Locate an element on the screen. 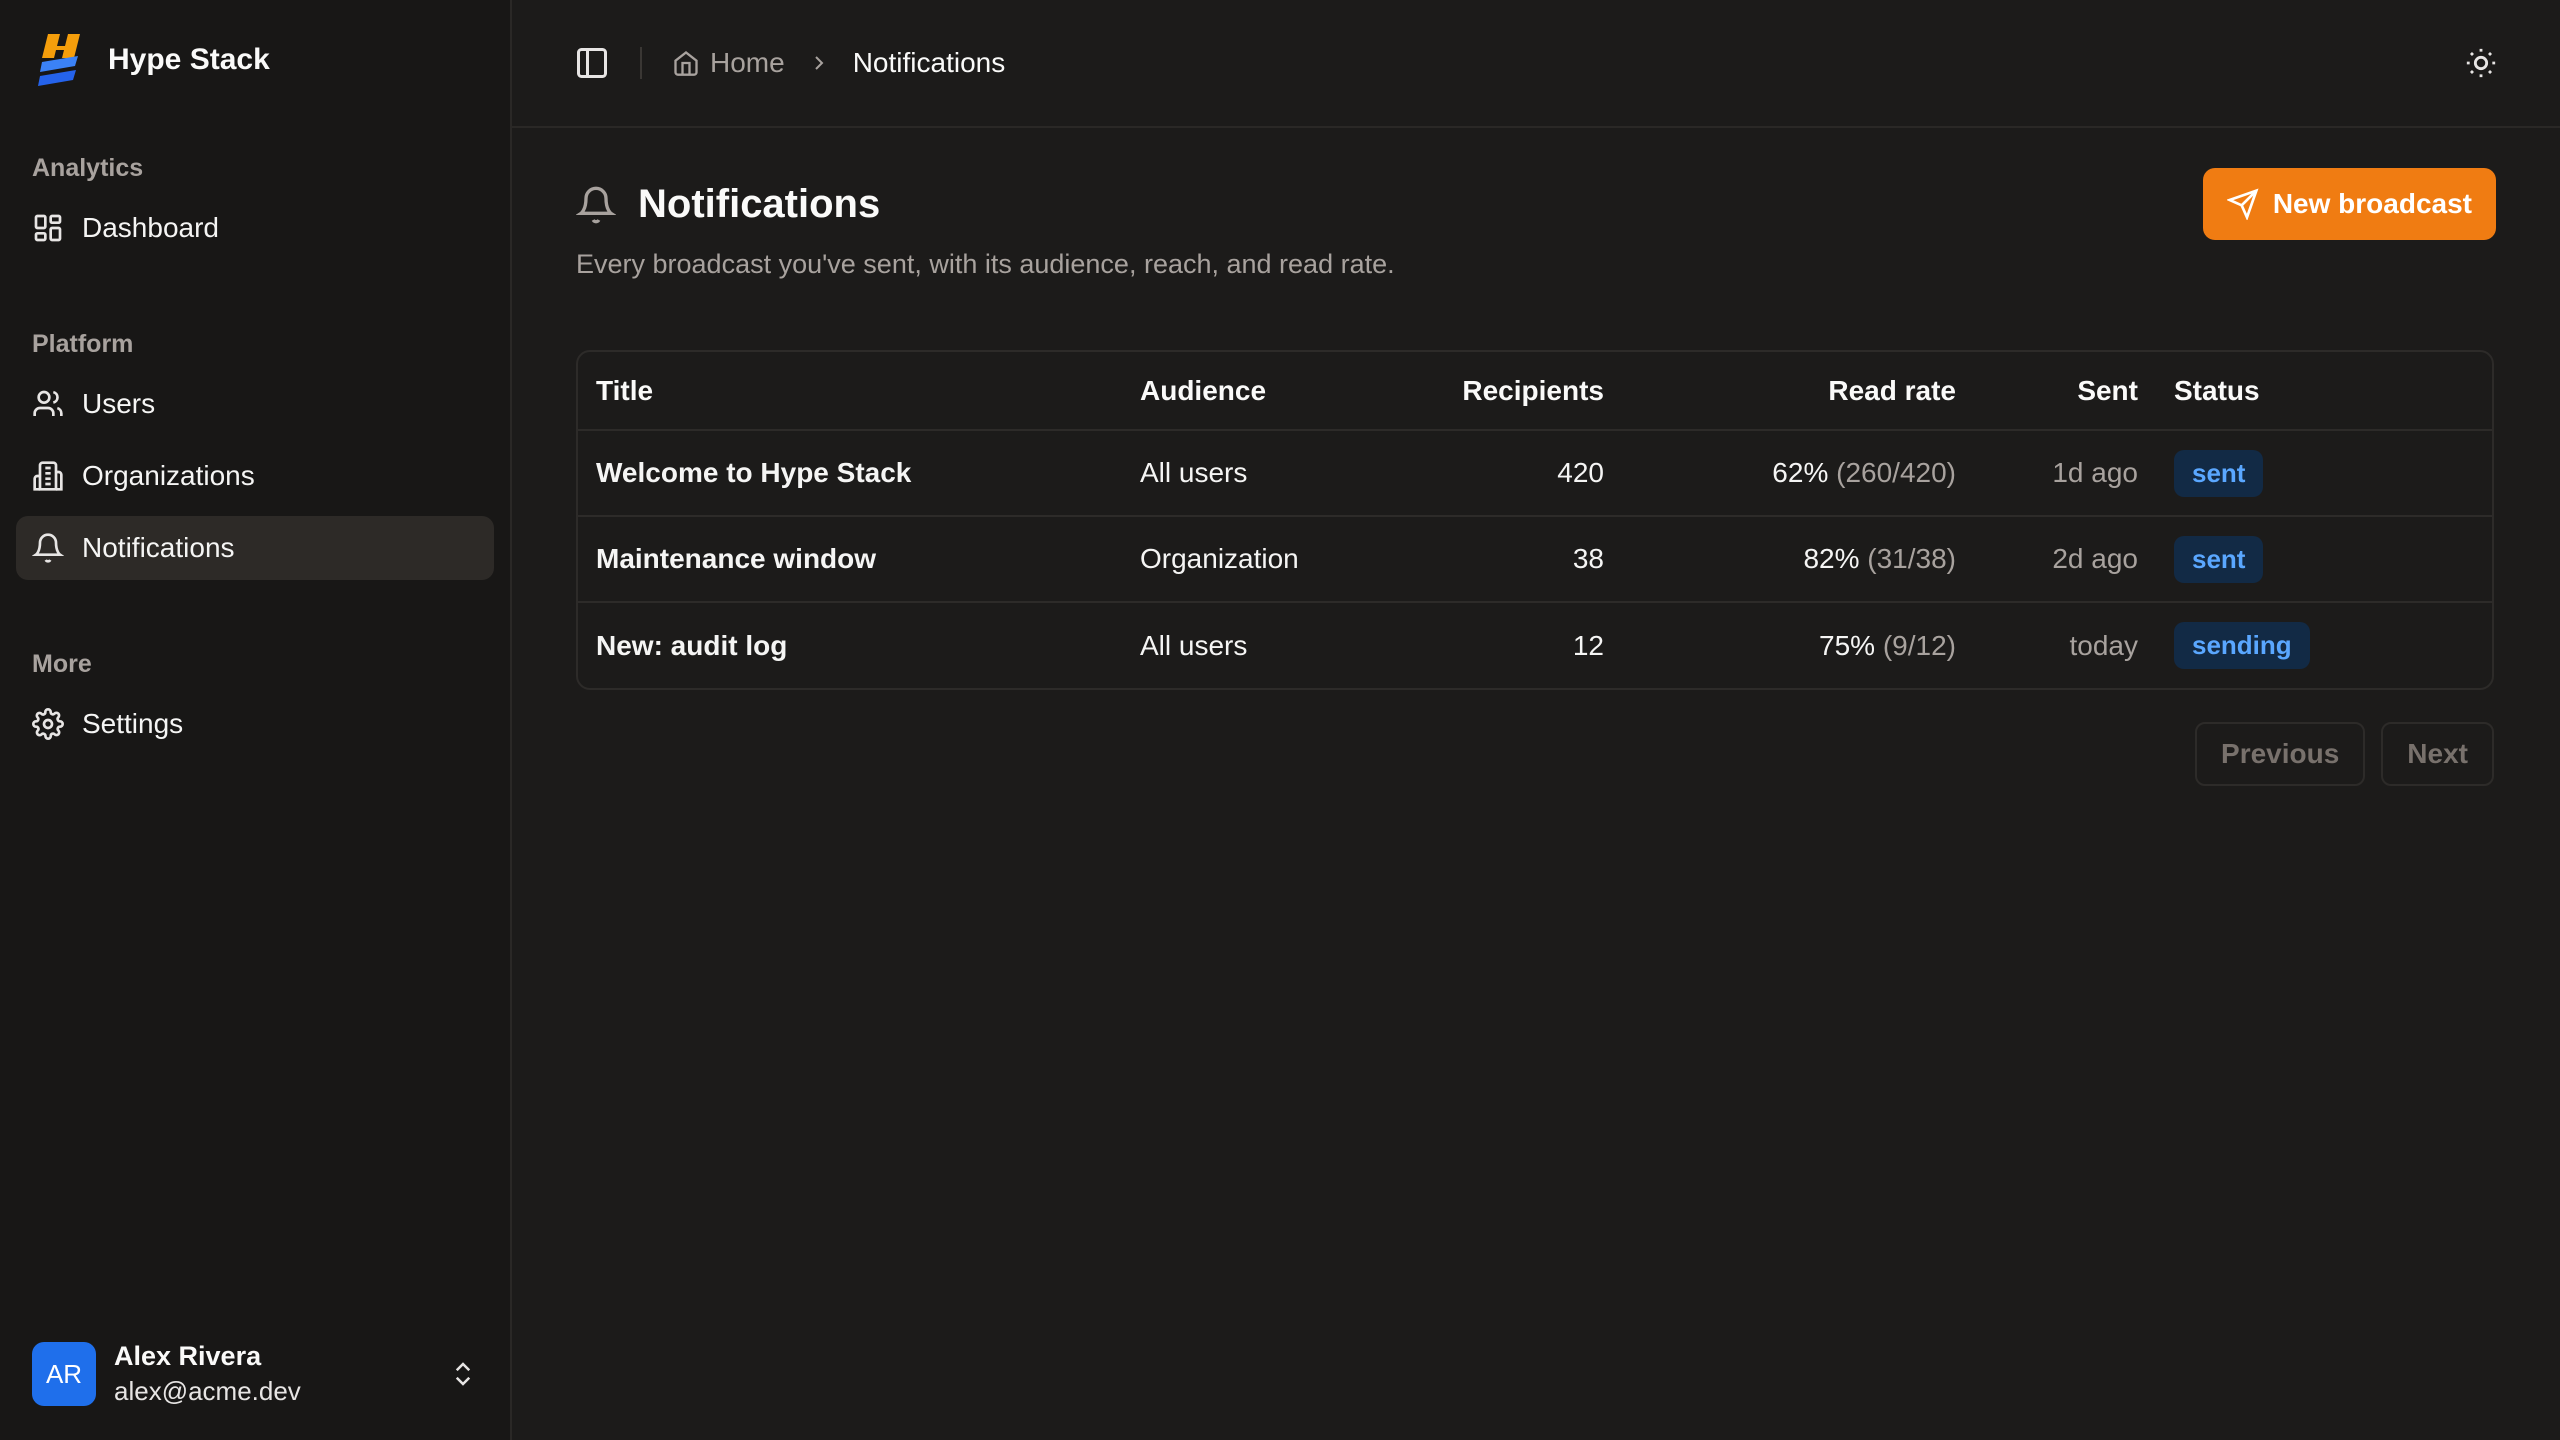 The image size is (2560, 1440). column-header-audience: Audience is located at coordinates (1272, 391).